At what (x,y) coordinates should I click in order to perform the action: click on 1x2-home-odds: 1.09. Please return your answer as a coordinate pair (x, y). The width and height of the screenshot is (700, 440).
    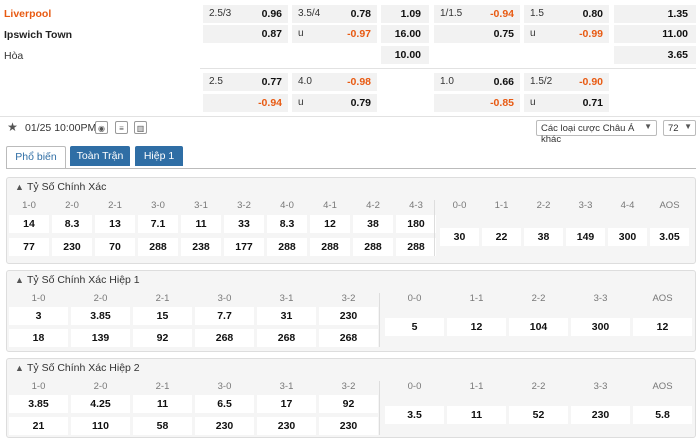
    Looking at the image, I should click on (405, 14).